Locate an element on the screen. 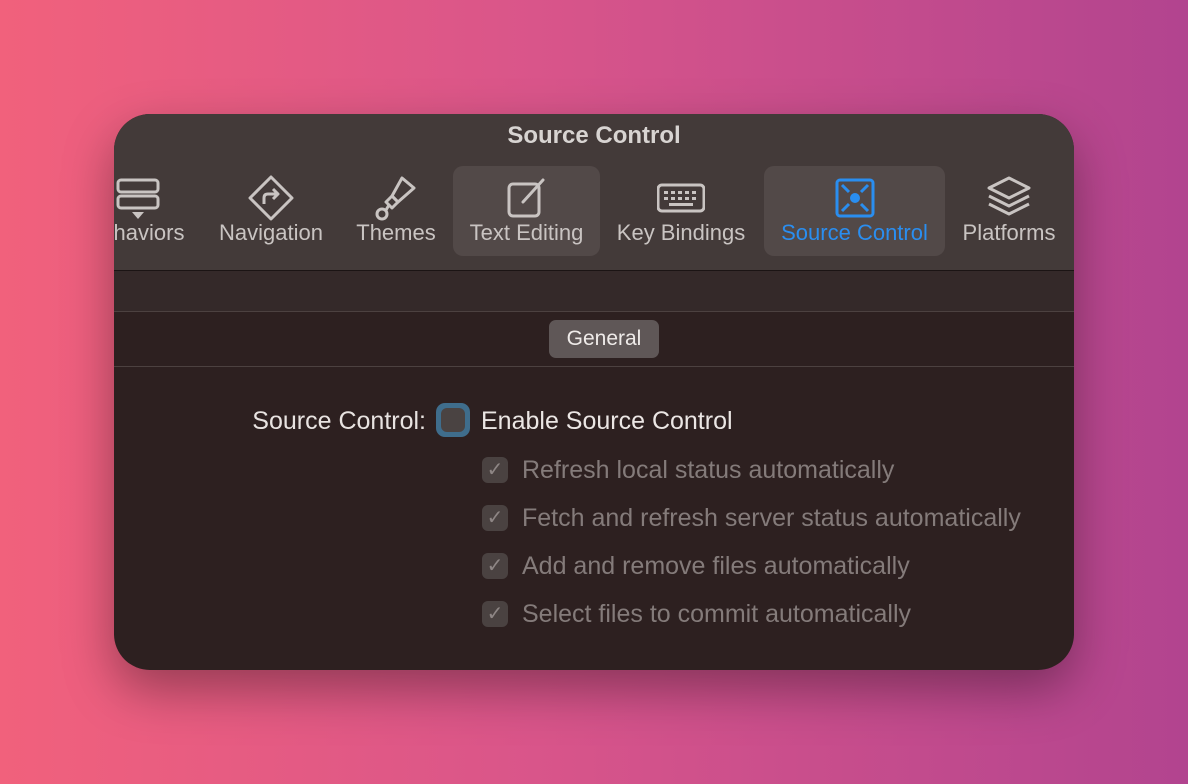 This screenshot has height=784, width=1188. toolbar-item-behaviors: haviors is located at coordinates (154, 211).